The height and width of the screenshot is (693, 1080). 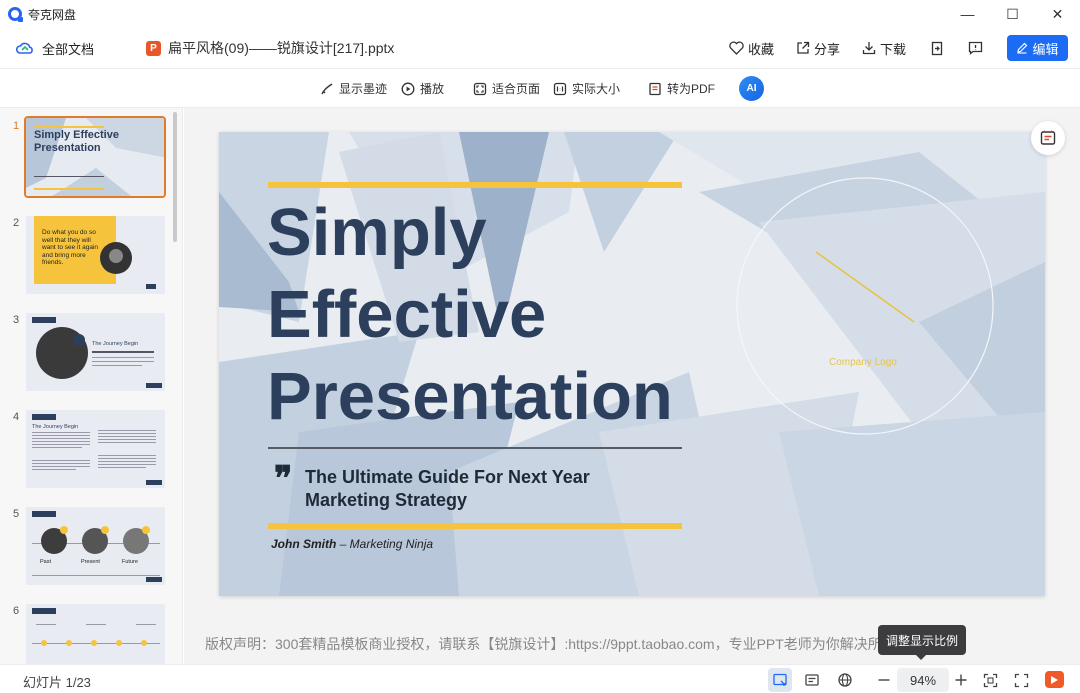 I want to click on thumbnail-3-label: The Journey Begin, so click(x=115, y=344).